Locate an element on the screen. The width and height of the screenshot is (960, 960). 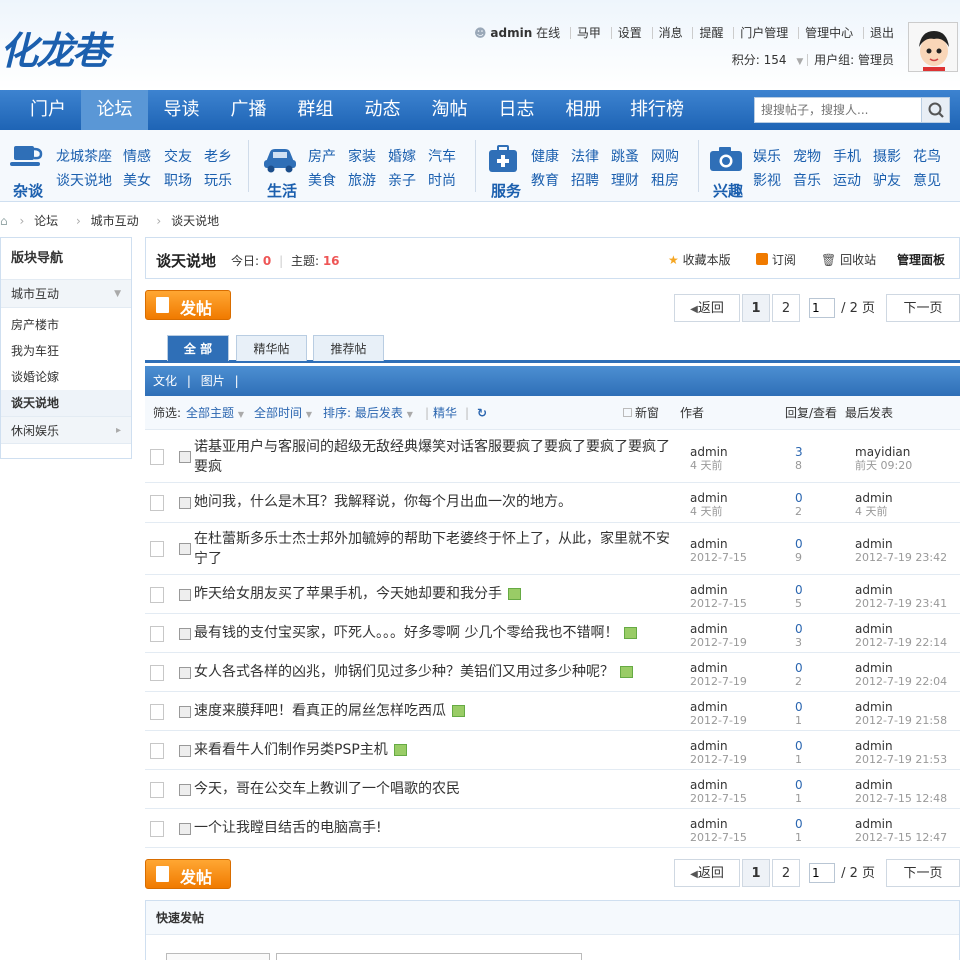
sidebar-item: 房产楼市 is located at coordinates (66, 325).